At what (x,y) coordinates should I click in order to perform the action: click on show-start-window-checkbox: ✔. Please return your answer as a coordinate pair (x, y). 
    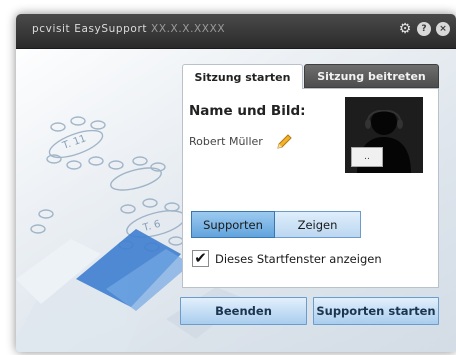
    Looking at the image, I should click on (200, 258).